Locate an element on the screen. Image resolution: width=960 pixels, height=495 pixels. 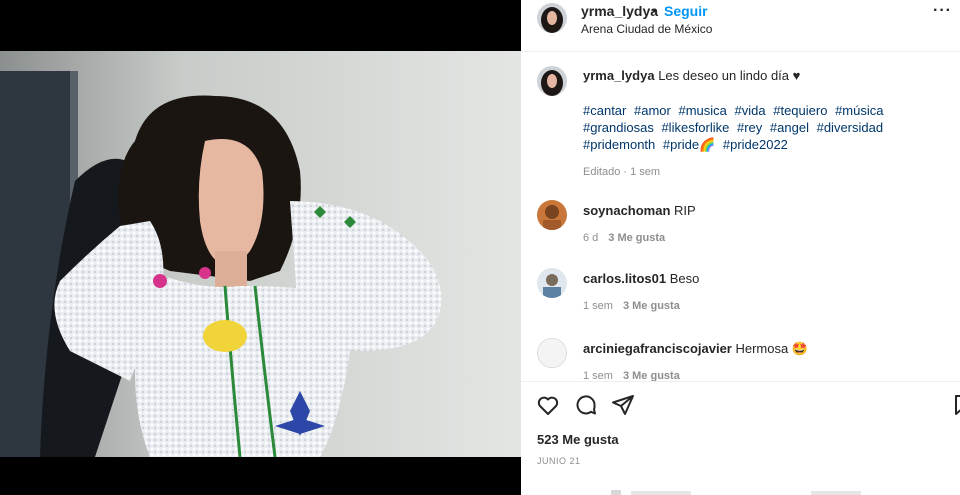
follow-button: Seguir is located at coordinates (686, 11).